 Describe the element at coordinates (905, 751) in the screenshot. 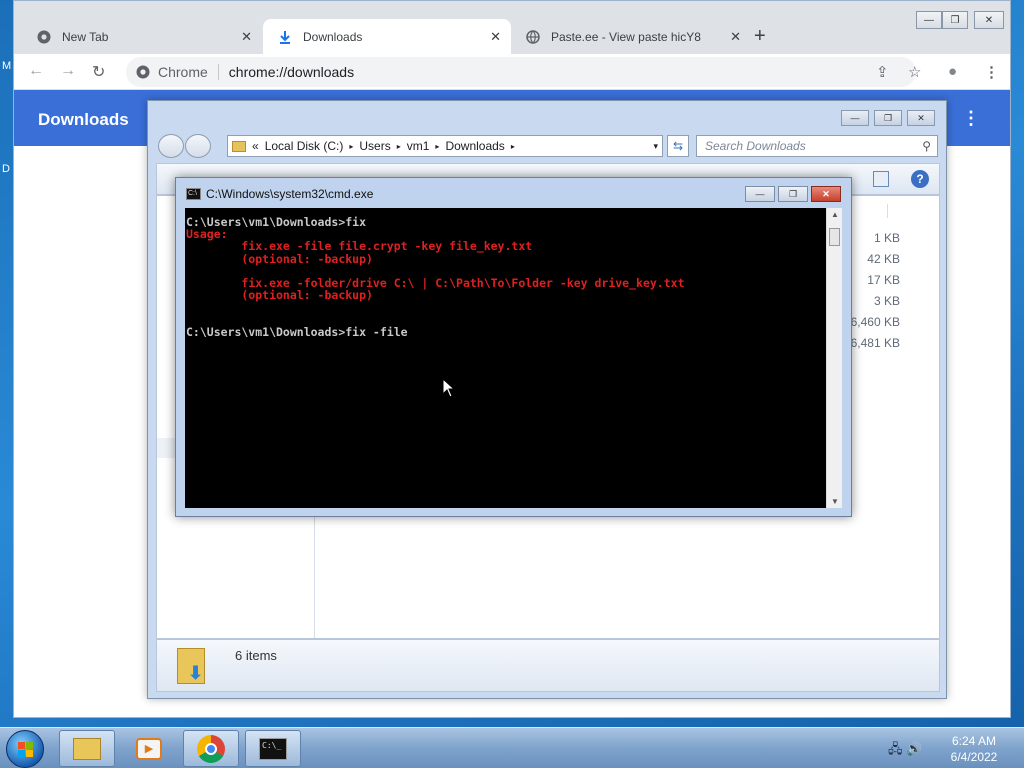

I see `tray-network-volume-icons: 🖧 🔊` at that location.